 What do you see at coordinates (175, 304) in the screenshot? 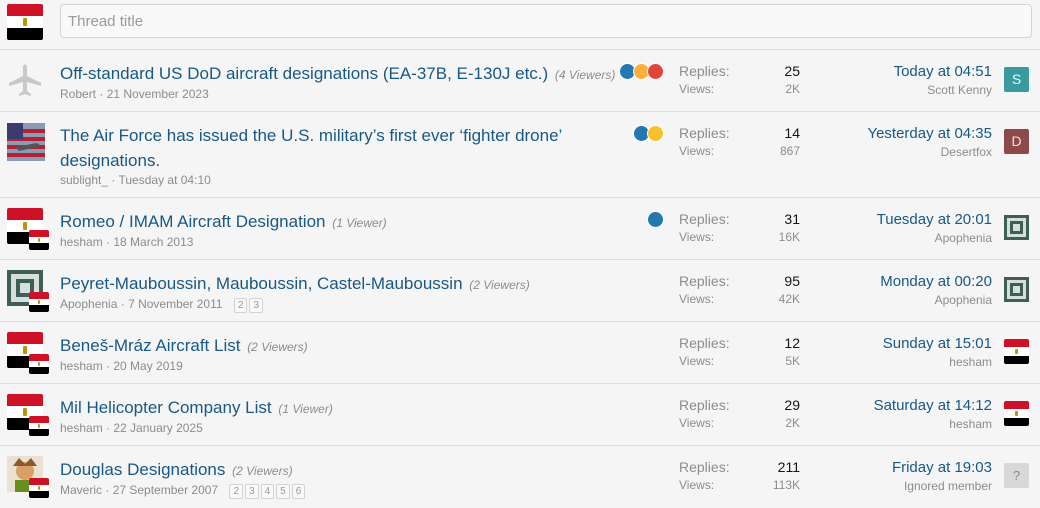
I see `thread-start-date: 7 November 2011` at bounding box center [175, 304].